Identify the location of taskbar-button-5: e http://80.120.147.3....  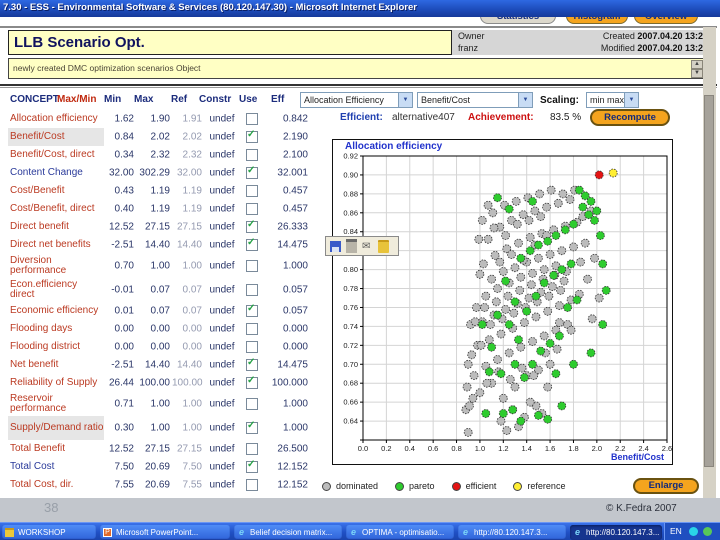
(512, 532).